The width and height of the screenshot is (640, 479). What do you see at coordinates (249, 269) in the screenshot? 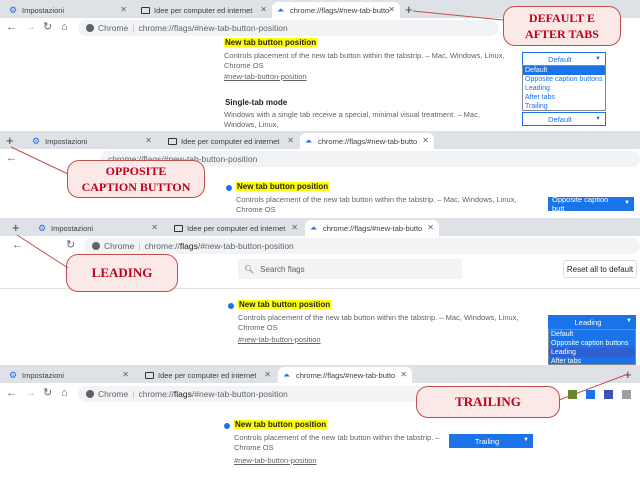
I see `search-icon: 🔍︎` at bounding box center [249, 269].